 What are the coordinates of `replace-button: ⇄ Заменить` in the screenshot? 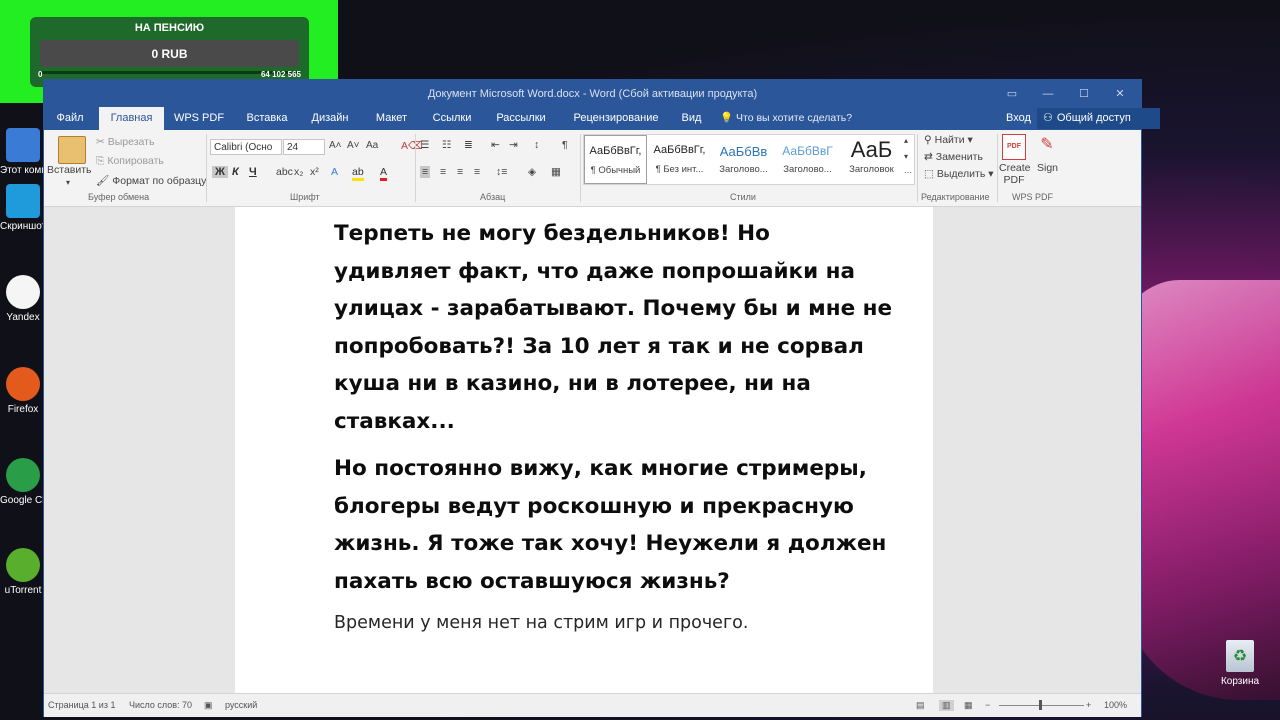 It's located at (953, 157).